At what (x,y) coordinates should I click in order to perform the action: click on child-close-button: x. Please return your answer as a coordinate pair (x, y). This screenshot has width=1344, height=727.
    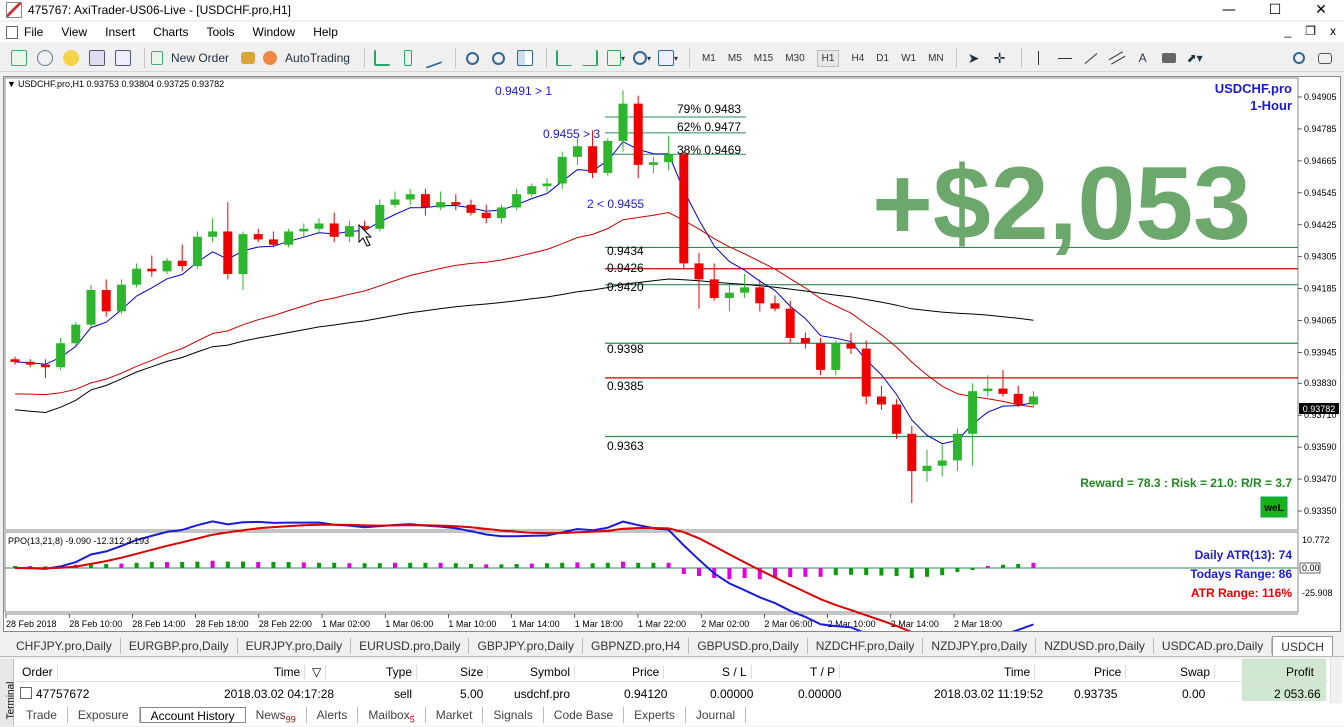
    Looking at the image, I should click on (1333, 31).